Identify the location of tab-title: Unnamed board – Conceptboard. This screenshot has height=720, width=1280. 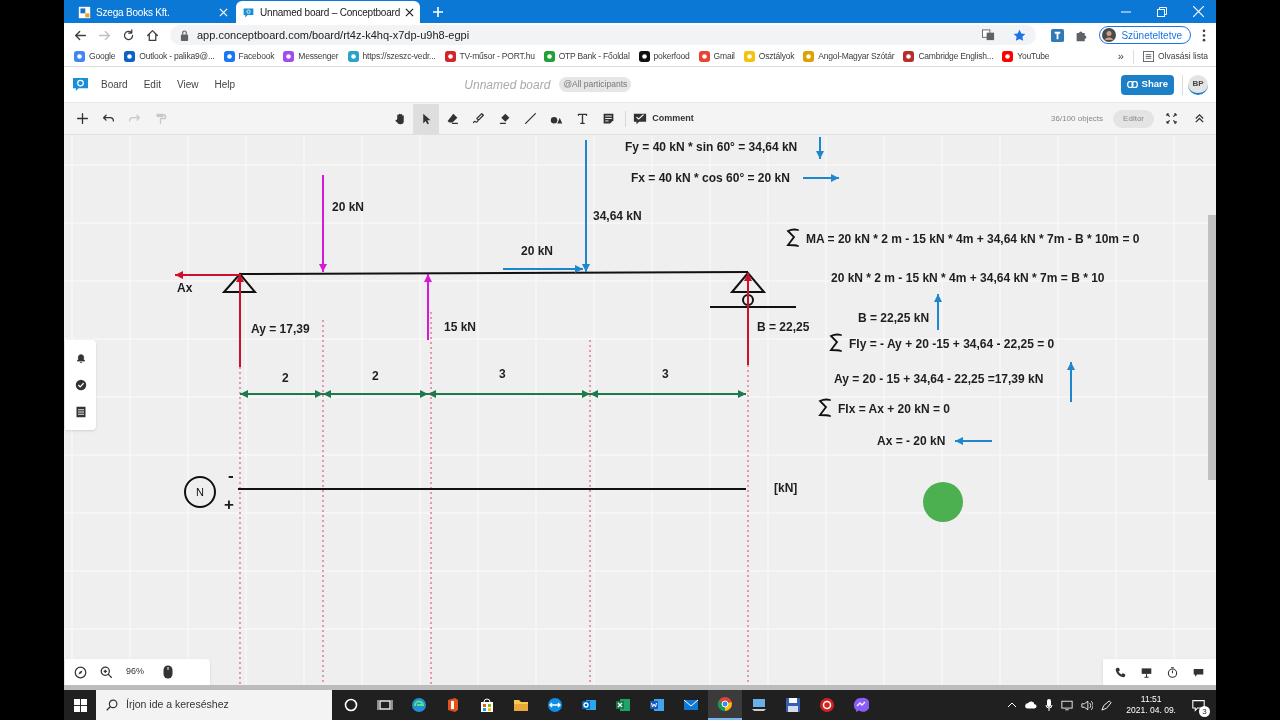
(330, 12).